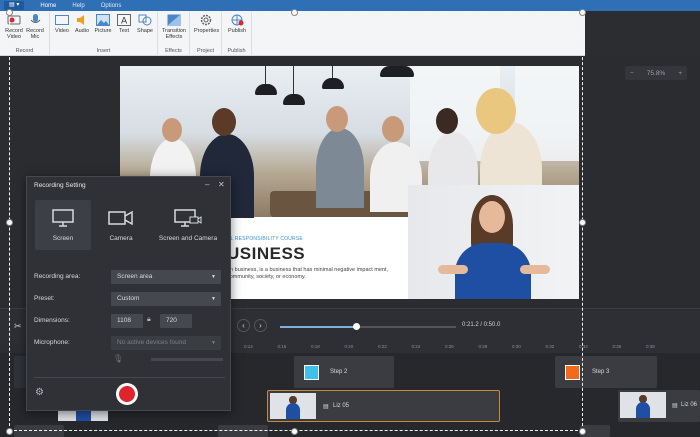 Image resolution: width=700 pixels, height=437 pixels. Describe the element at coordinates (237, 20) in the screenshot. I see `globe-icon` at that location.